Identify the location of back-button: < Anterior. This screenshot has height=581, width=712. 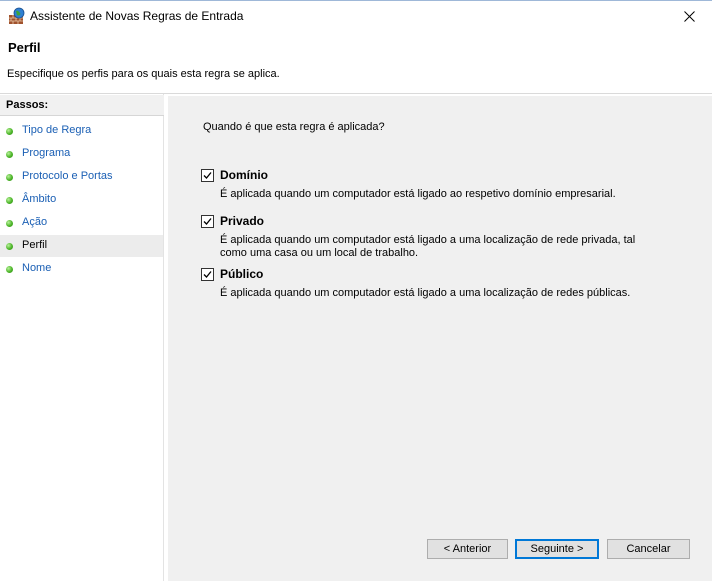
(467, 549).